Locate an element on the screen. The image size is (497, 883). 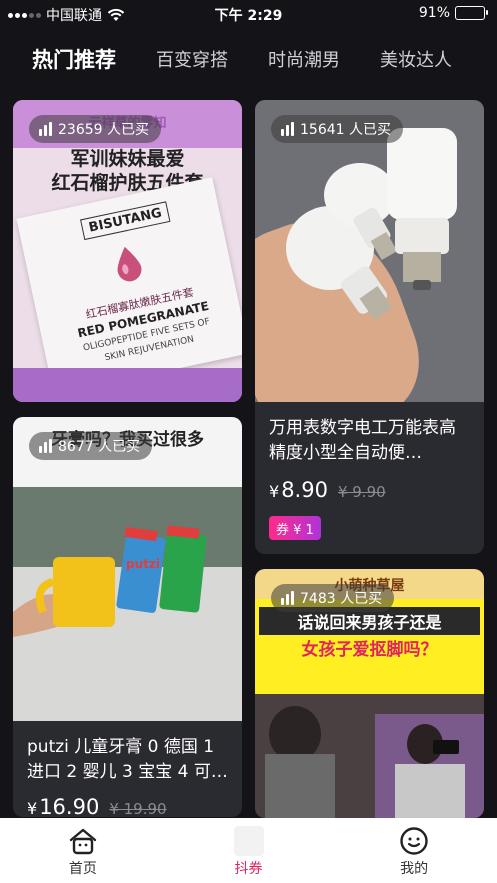
current-price: ¥16.90 is located at coordinates (63, 806).